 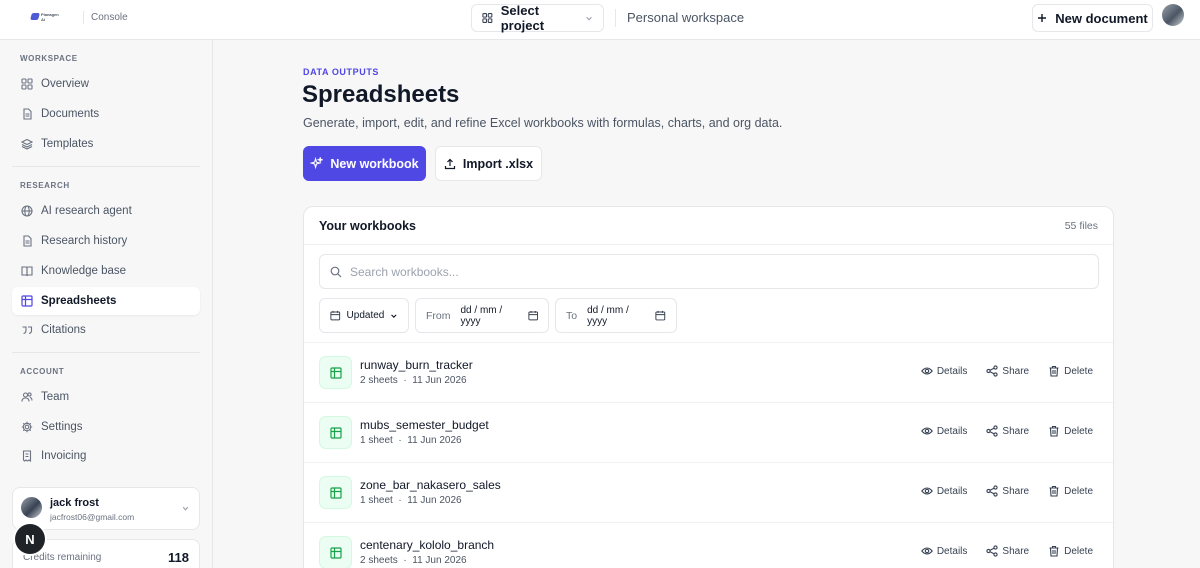 What do you see at coordinates (430, 485) in the screenshot?
I see `workbook-name: zone_bar_nakasero_sales` at bounding box center [430, 485].